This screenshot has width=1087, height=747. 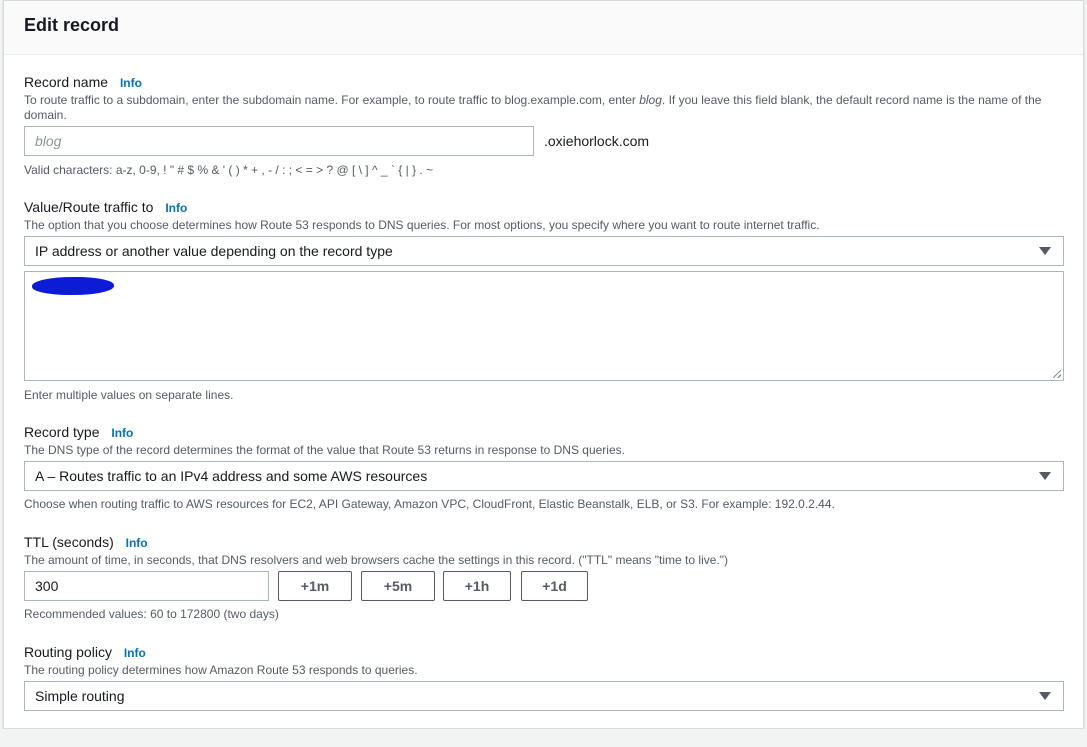 What do you see at coordinates (597, 141) in the screenshot?
I see `domain-suffix: .oxiehorlock.com` at bounding box center [597, 141].